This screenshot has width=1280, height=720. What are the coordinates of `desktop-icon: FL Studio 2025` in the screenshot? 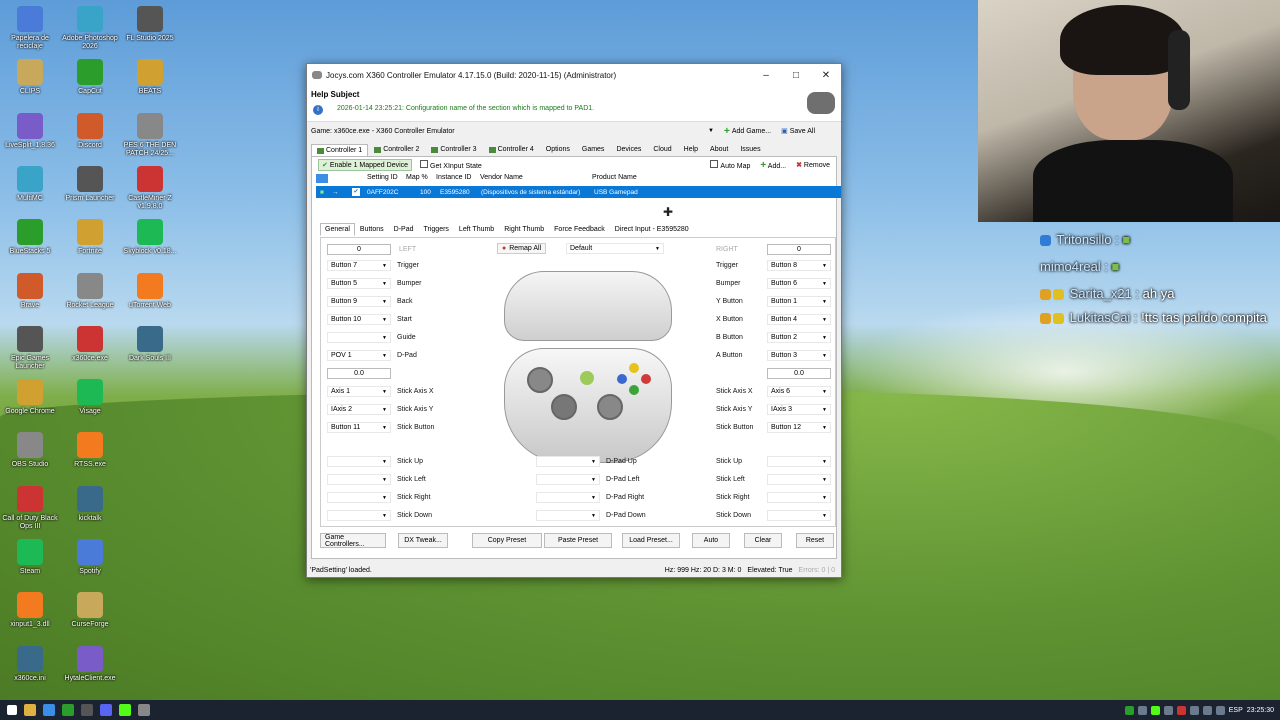 It's located at (150, 24).